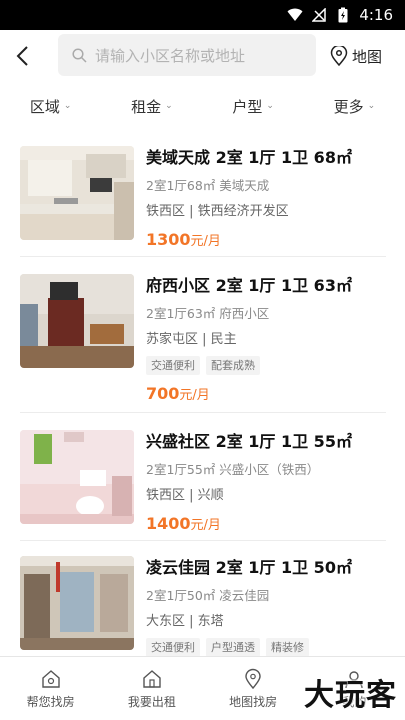  What do you see at coordinates (208, 313) in the screenshot?
I see `listing-subtitle: 2室1厅63㎡ 府西小区` at bounding box center [208, 313].